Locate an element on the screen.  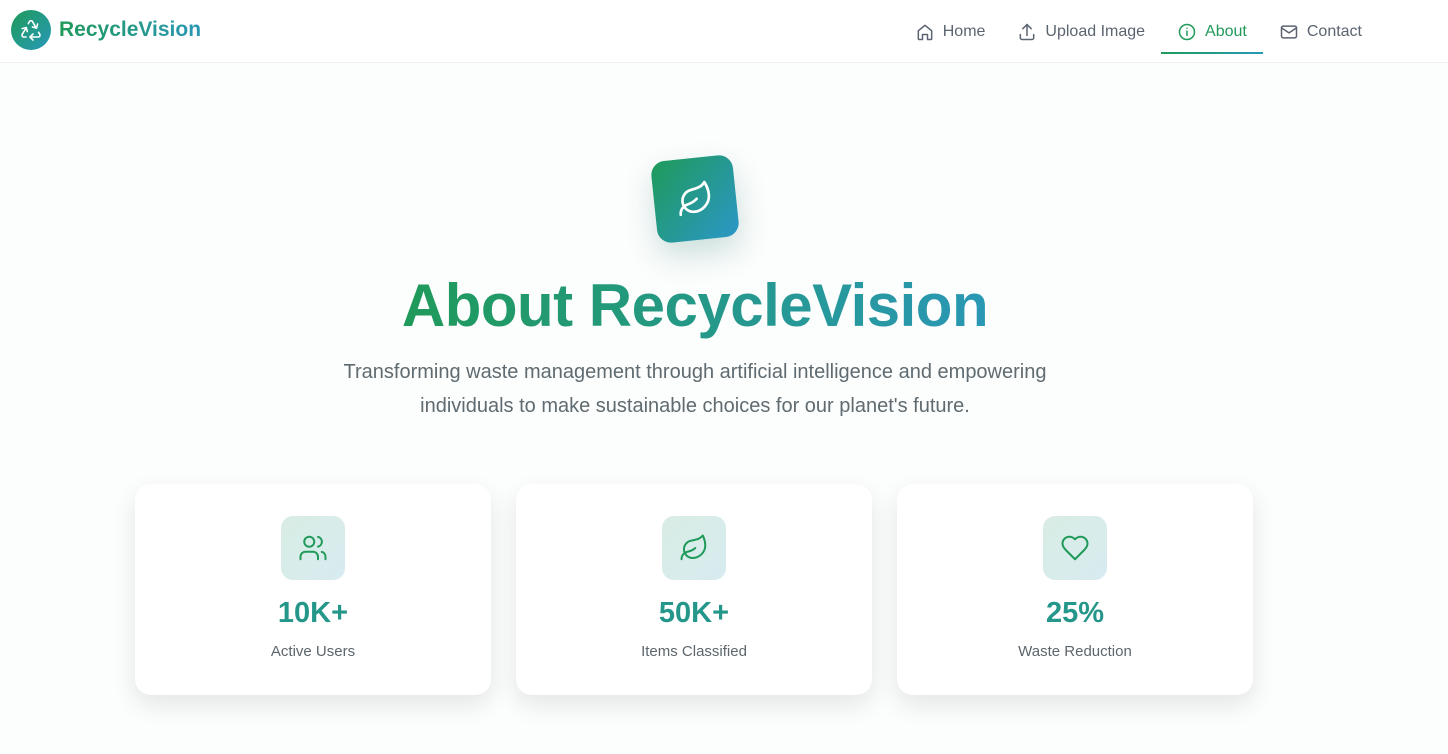
nav-home: Home is located at coordinates (950, 31).